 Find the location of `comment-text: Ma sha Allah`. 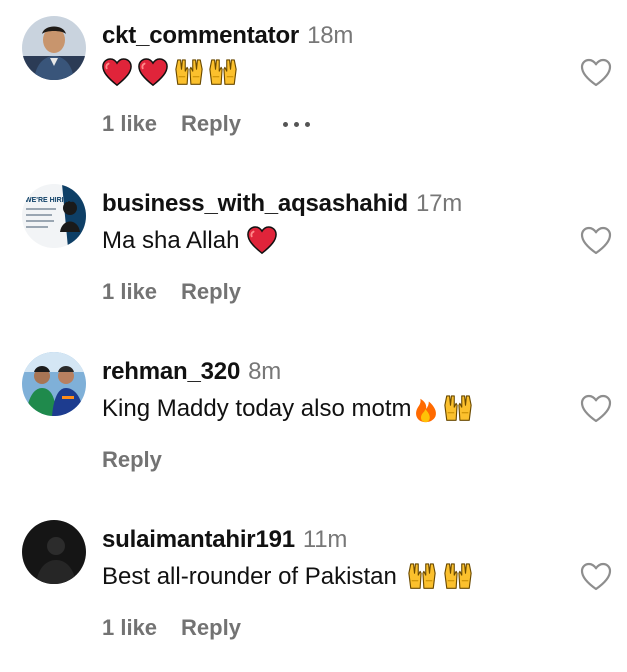

comment-text: Ma sha Allah is located at coordinates (189, 241).